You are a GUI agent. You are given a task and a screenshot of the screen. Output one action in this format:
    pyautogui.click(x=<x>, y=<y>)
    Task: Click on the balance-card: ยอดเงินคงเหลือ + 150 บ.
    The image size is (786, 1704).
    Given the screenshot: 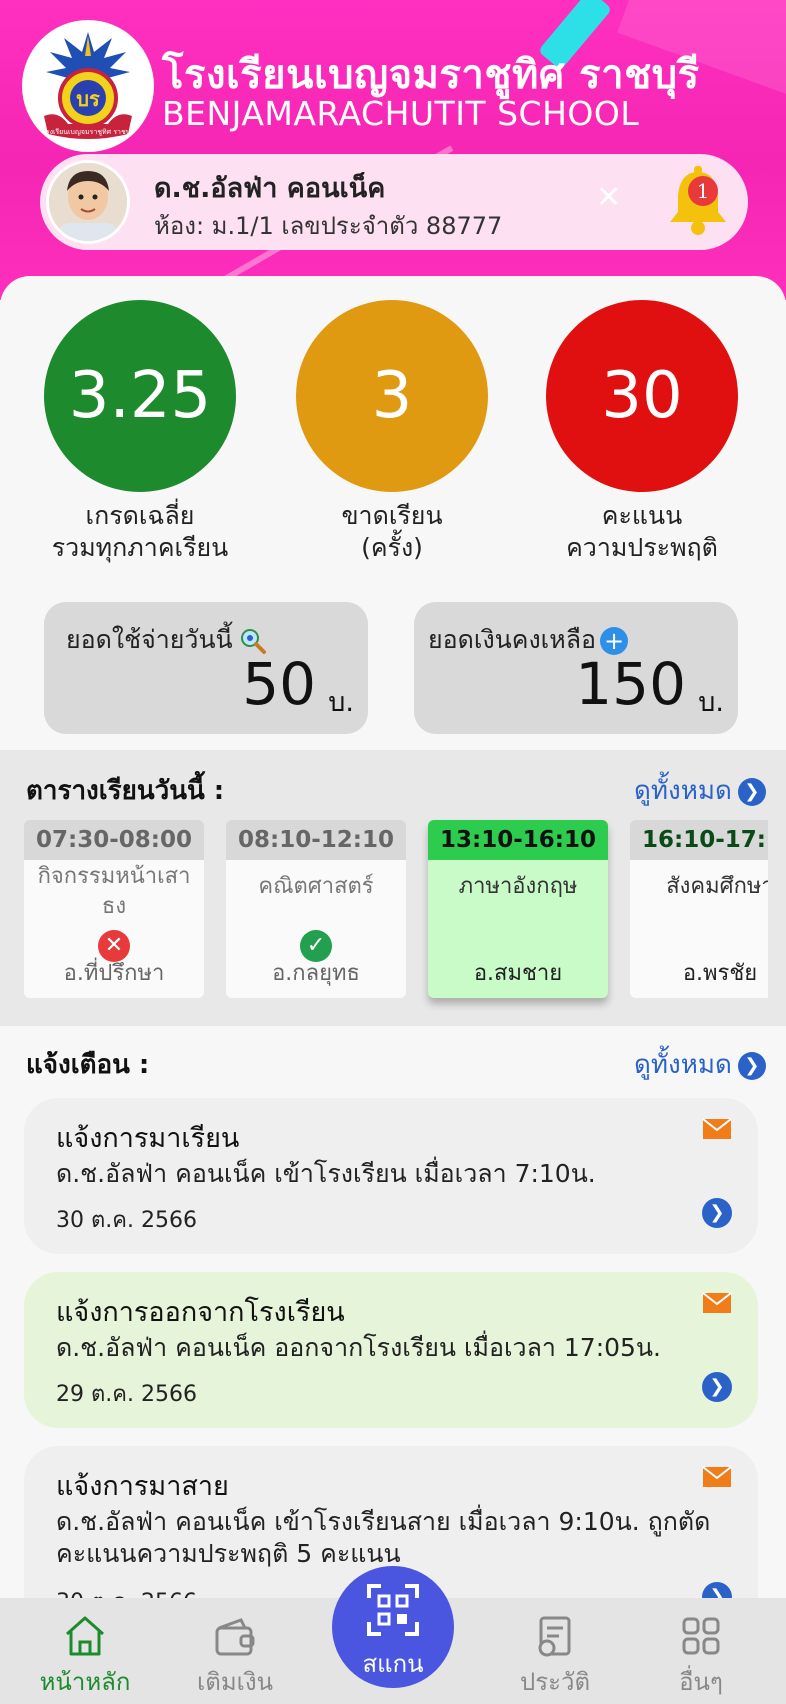 What is the action you would take?
    pyautogui.click(x=576, y=668)
    